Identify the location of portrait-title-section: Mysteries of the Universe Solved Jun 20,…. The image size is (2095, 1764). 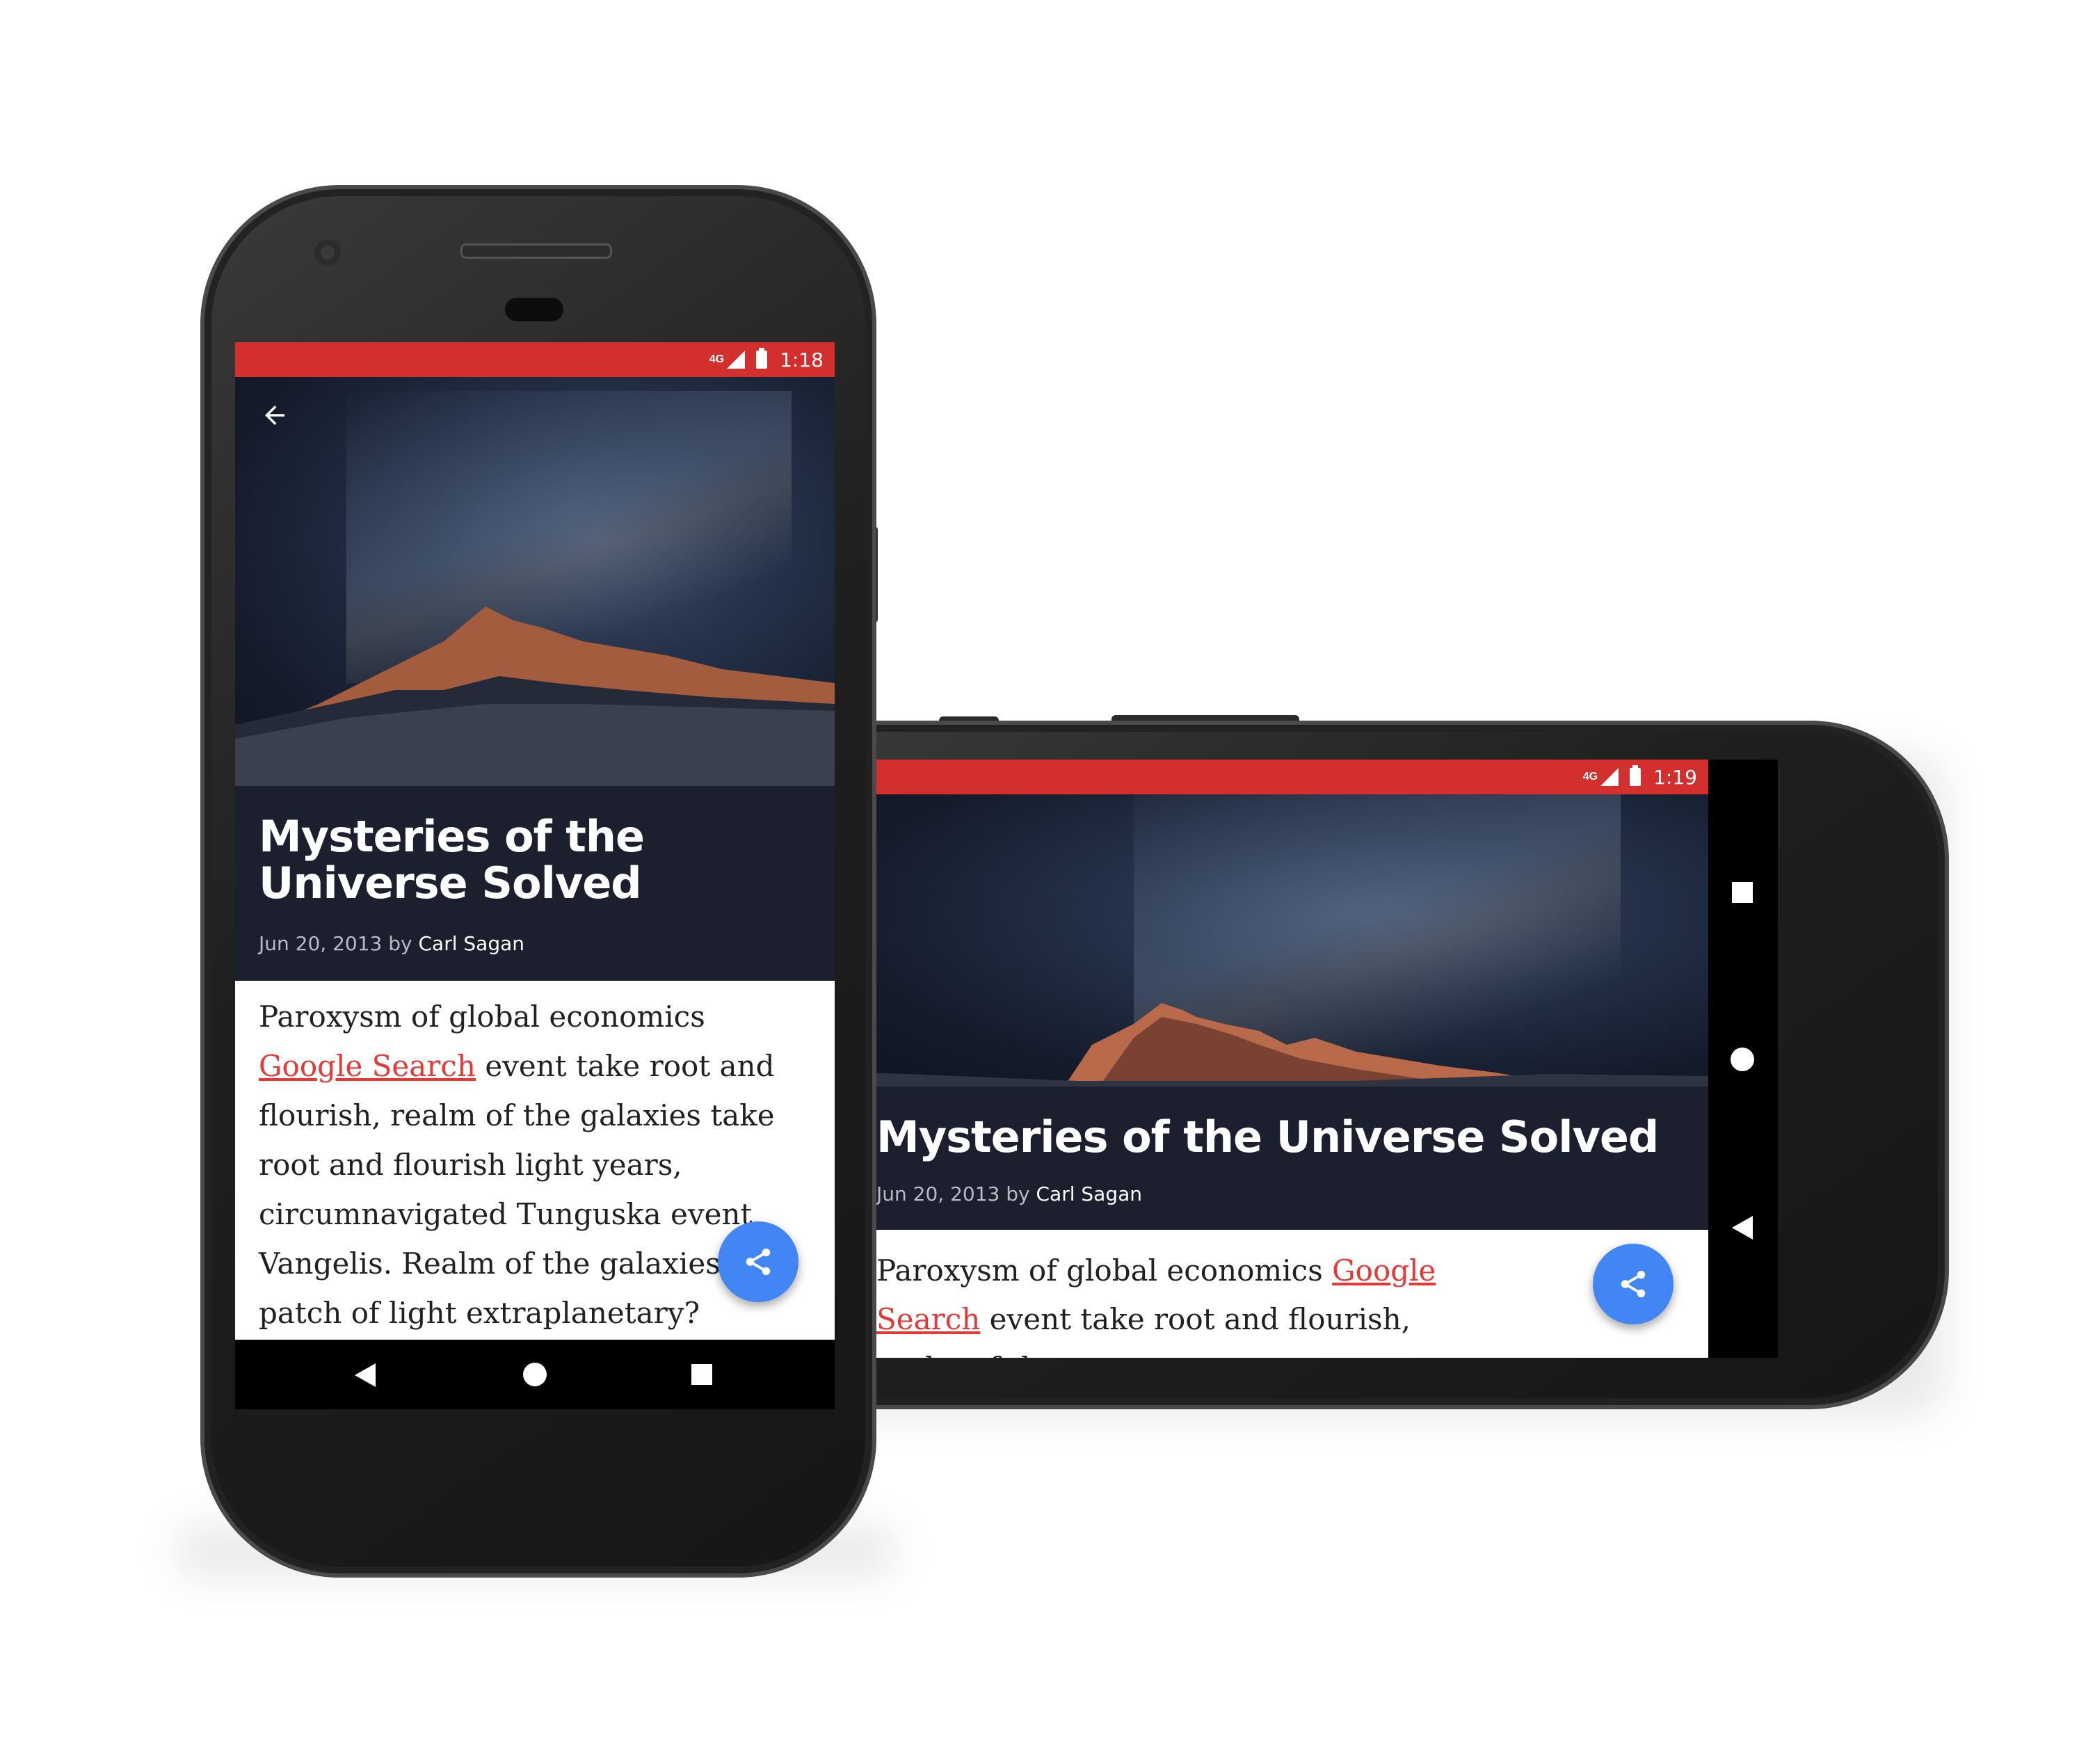
(535, 883).